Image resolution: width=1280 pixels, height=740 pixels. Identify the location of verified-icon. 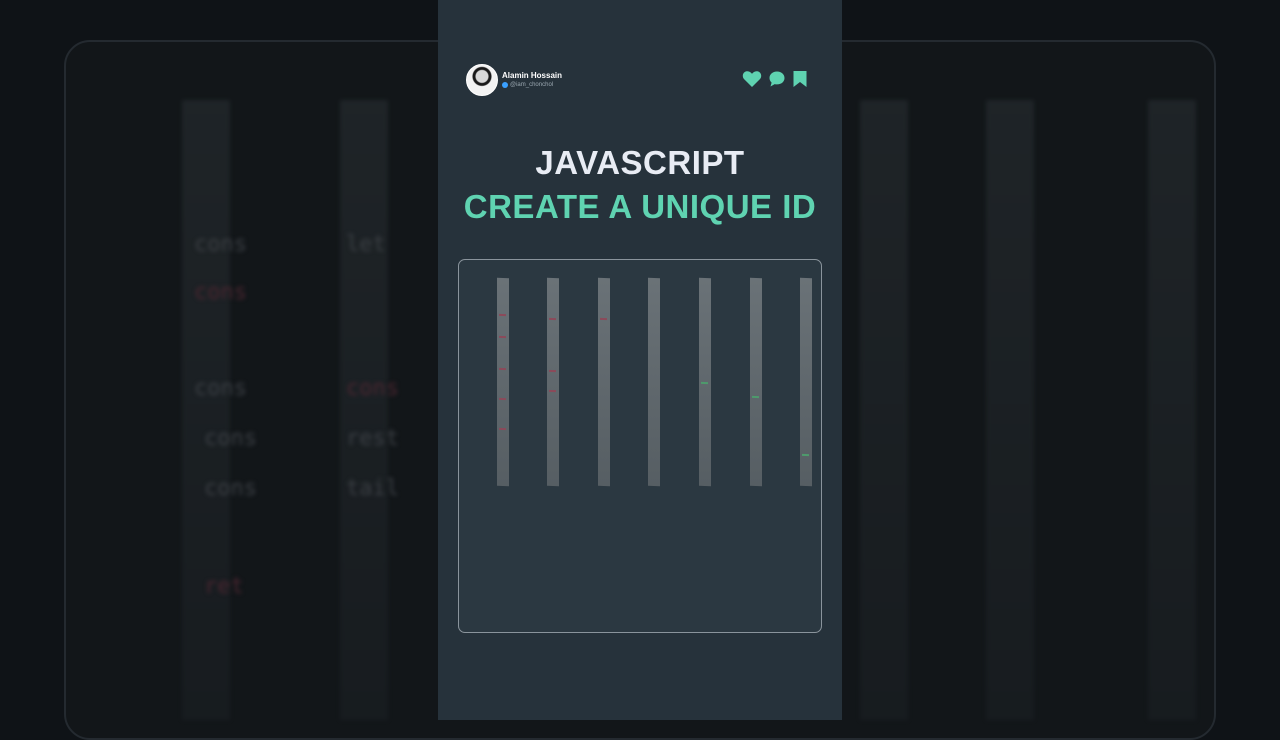
(505, 85).